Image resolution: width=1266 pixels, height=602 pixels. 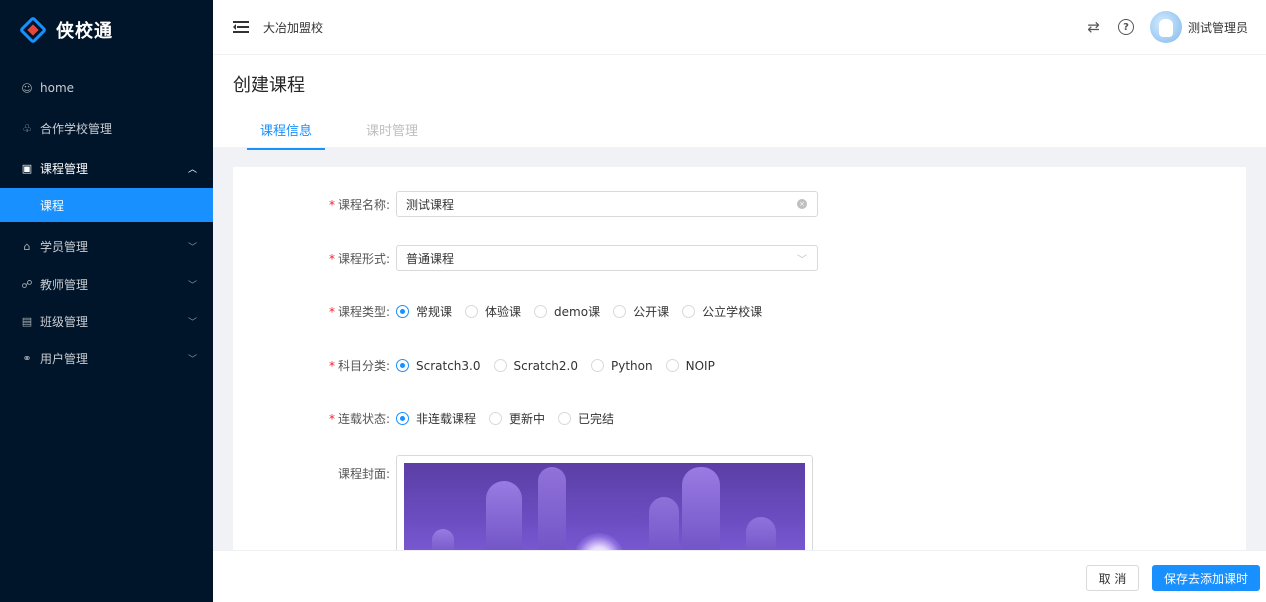 What do you see at coordinates (27, 246) in the screenshot?
I see `user-icon: ⌂` at bounding box center [27, 246].